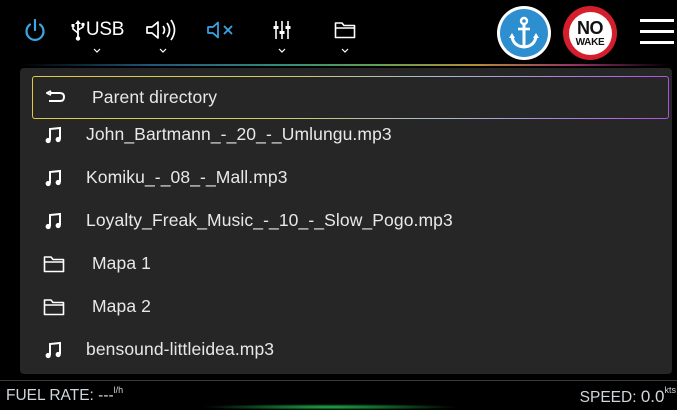 Image resolution: width=677 pixels, height=410 pixels. I want to click on equalizer-button, so click(282, 30).